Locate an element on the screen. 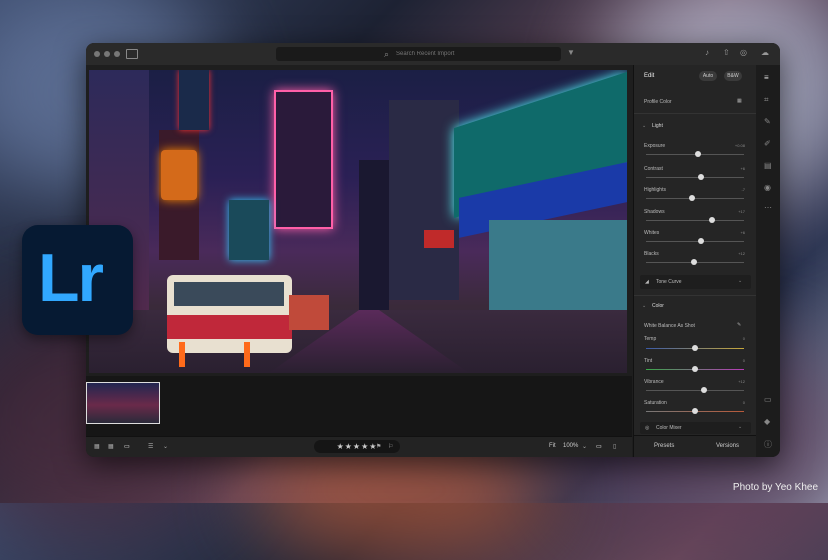 Image resolution: width=828 pixels, height=560 pixels. info-icon: ⓘ is located at coordinates (768, 444).